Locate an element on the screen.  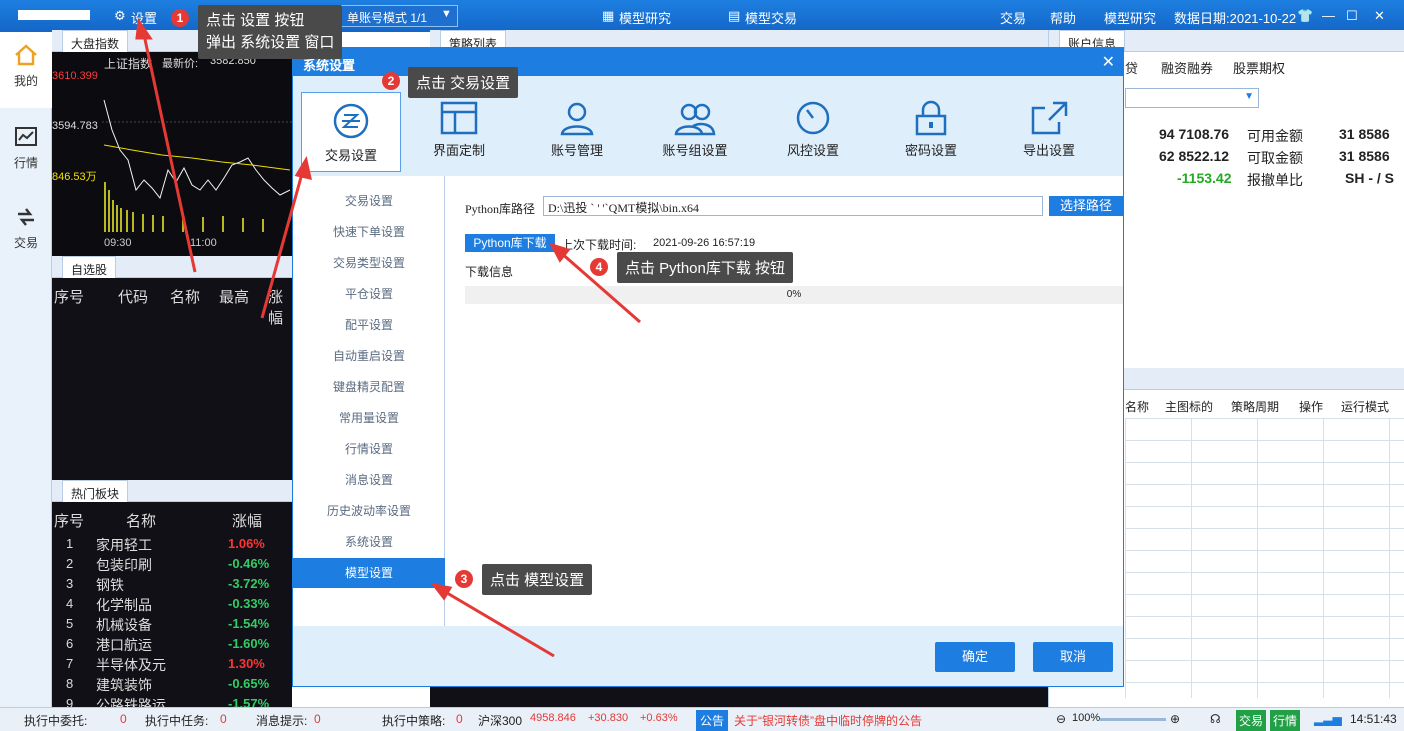
settings-item: 消息设置 is located at coordinates (369, 480).